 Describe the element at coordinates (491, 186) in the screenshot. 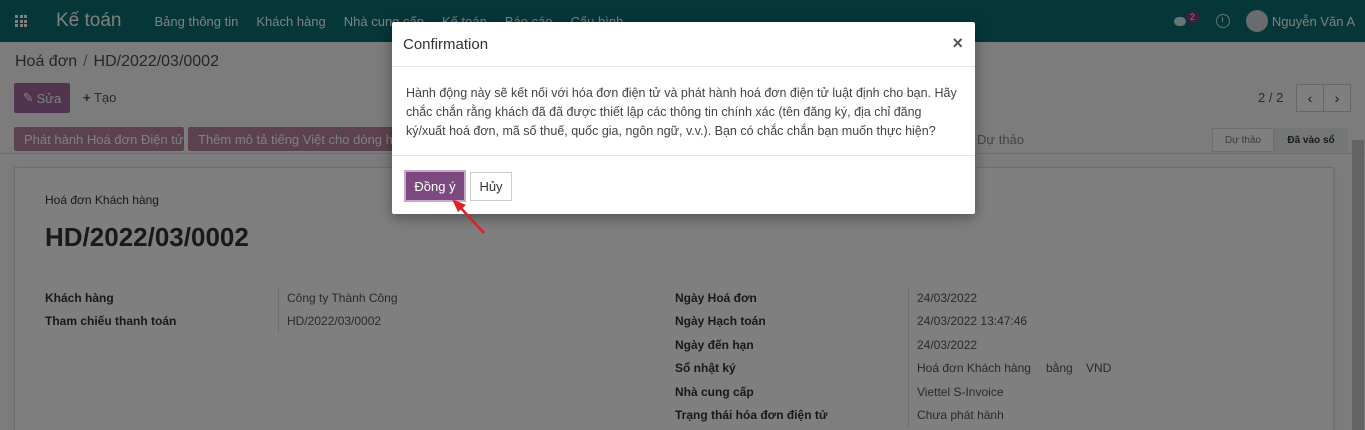

I see `cancel-button: Hủy` at that location.